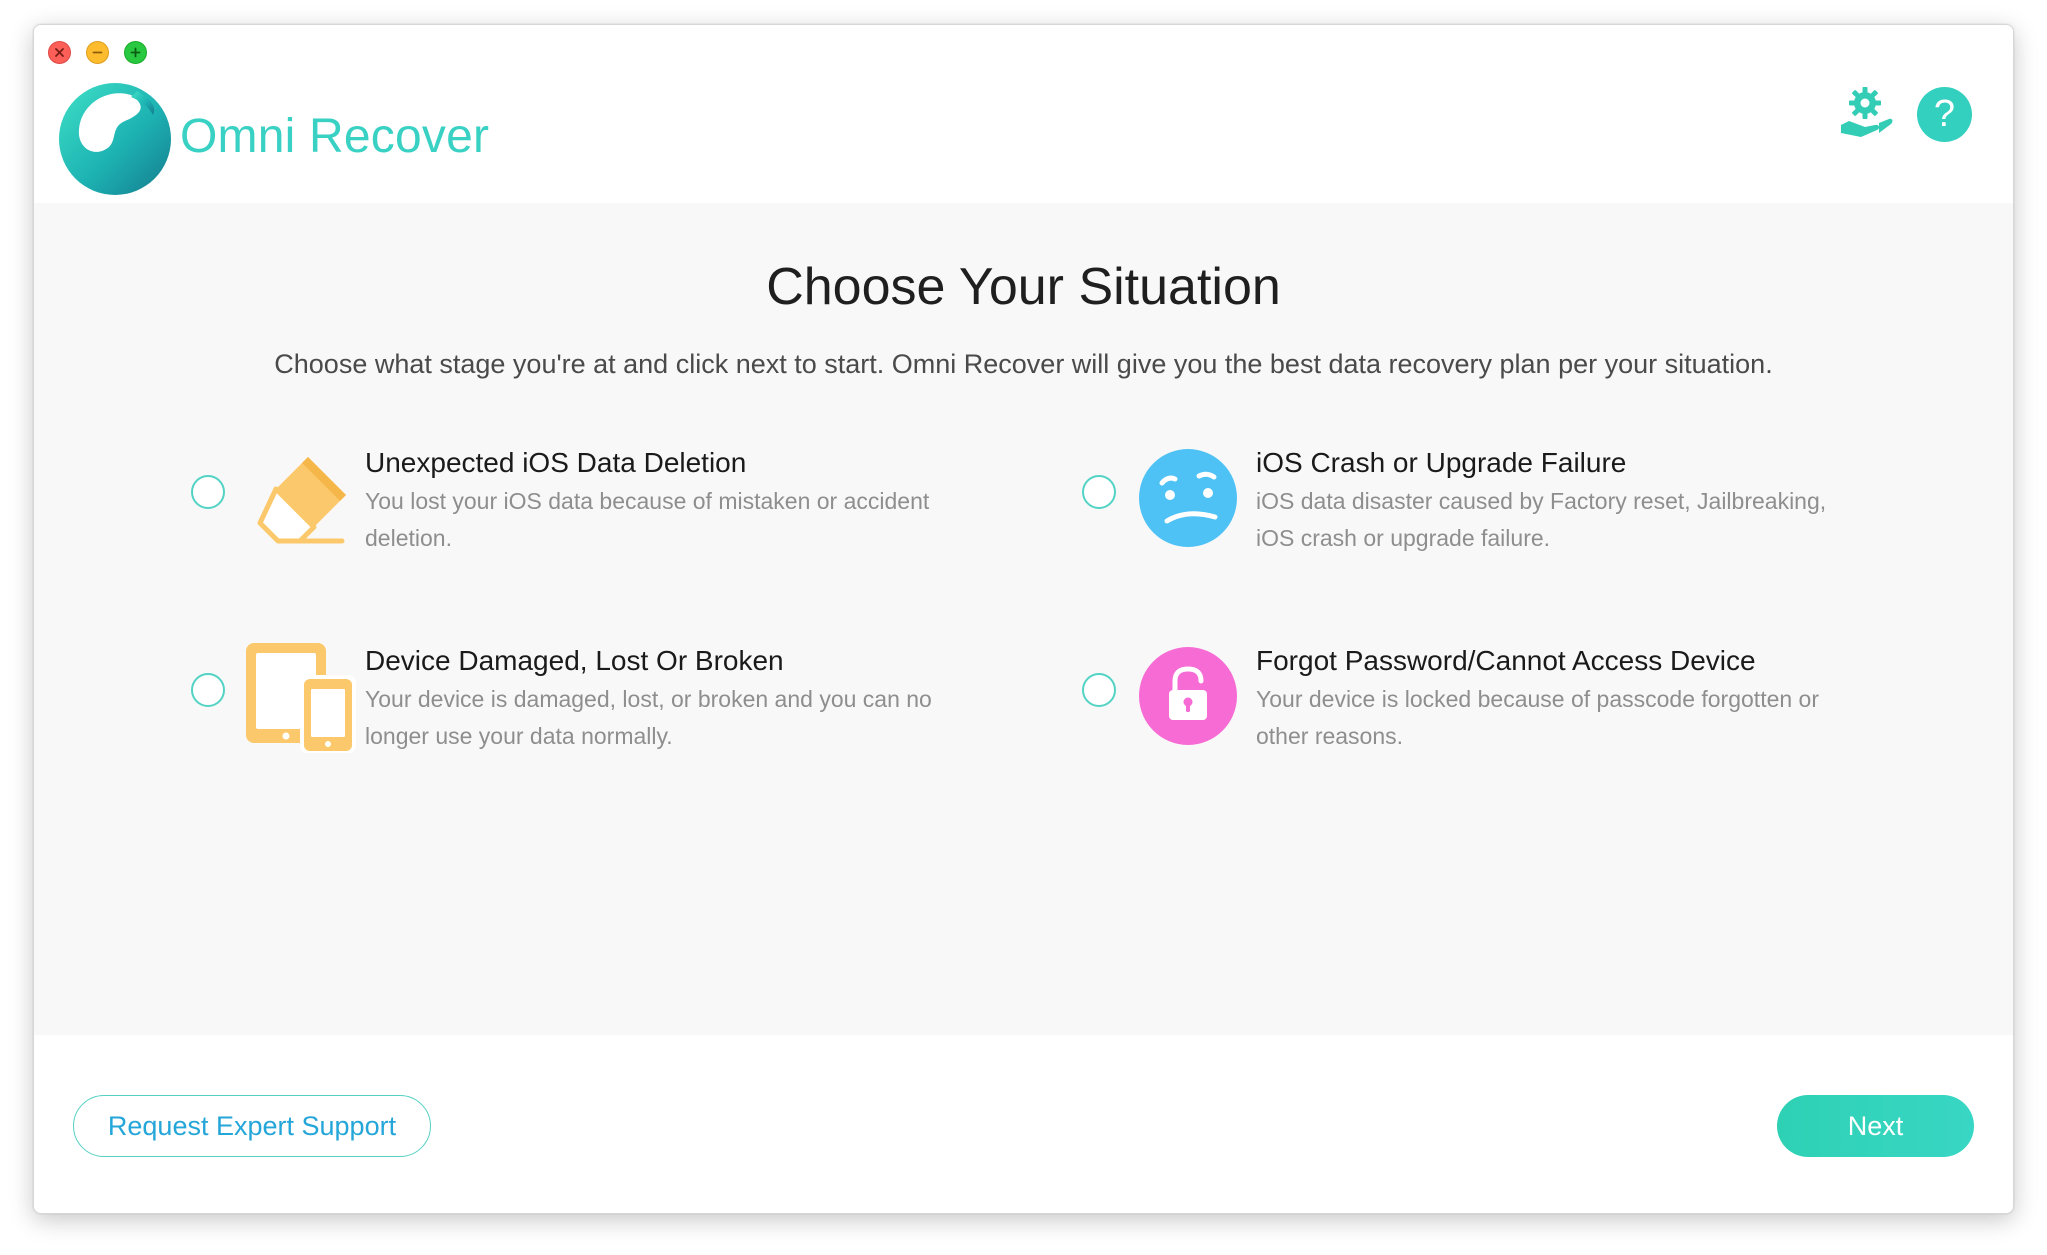 The height and width of the screenshot is (1255, 2047). I want to click on option-title: Forgot Password/Cannot Access Device, so click(1506, 660).